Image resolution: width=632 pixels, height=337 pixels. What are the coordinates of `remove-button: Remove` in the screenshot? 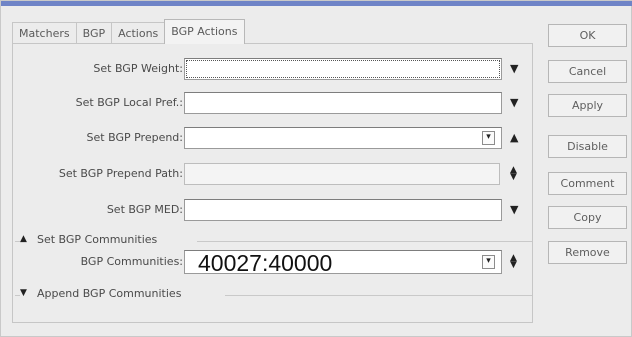 It's located at (587, 252).